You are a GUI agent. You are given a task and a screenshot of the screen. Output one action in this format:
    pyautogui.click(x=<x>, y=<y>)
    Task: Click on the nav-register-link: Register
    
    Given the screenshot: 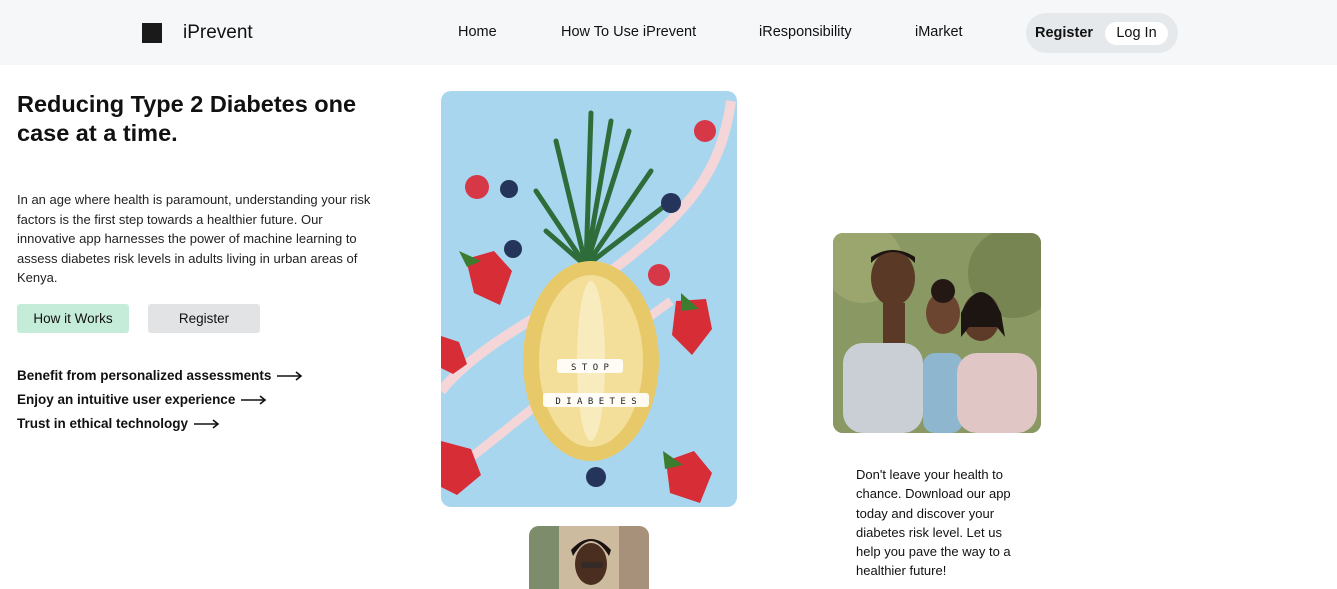 What is the action you would take?
    pyautogui.click(x=1064, y=33)
    